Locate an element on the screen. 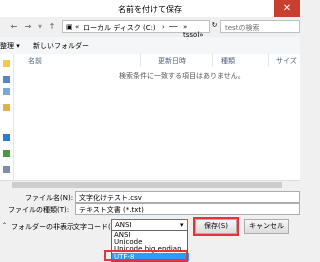 This screenshot has width=320, height=262. filetype-select: テキスト文書 (*.txt) is located at coordinates (187, 209).